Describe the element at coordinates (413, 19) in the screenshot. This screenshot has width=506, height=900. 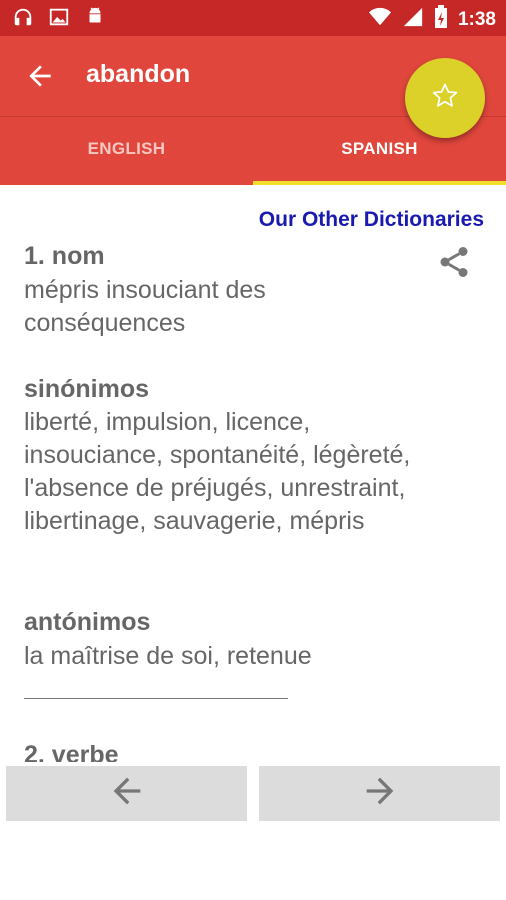
I see `signal-icon` at that location.